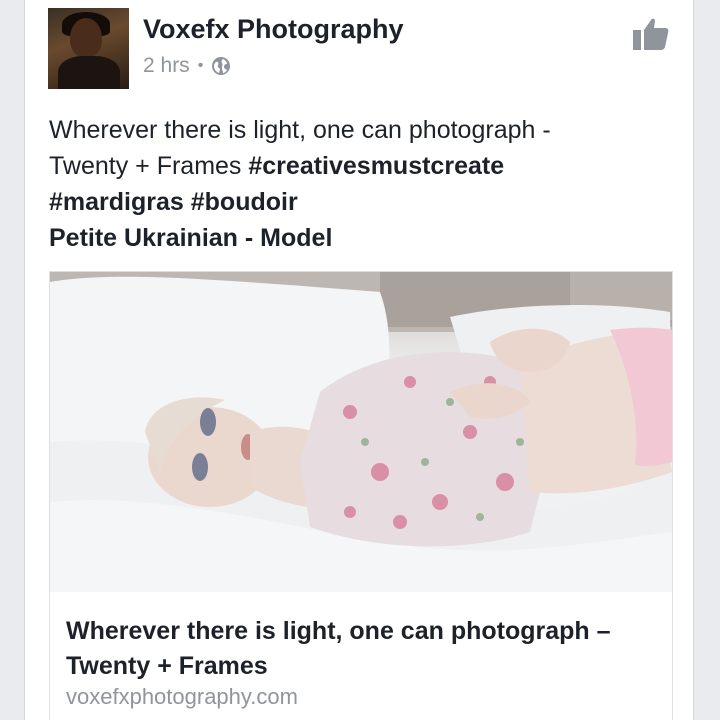  What do you see at coordinates (182, 696) in the screenshot?
I see `link-preview-domain: voxefxphotography.com` at bounding box center [182, 696].